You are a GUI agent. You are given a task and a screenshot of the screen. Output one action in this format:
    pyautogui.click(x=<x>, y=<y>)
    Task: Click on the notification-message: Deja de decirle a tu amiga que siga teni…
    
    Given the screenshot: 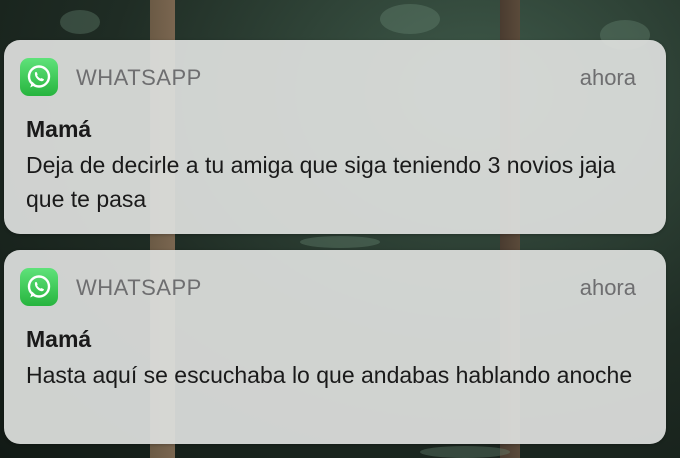 What is the action you would take?
    pyautogui.click(x=321, y=182)
    